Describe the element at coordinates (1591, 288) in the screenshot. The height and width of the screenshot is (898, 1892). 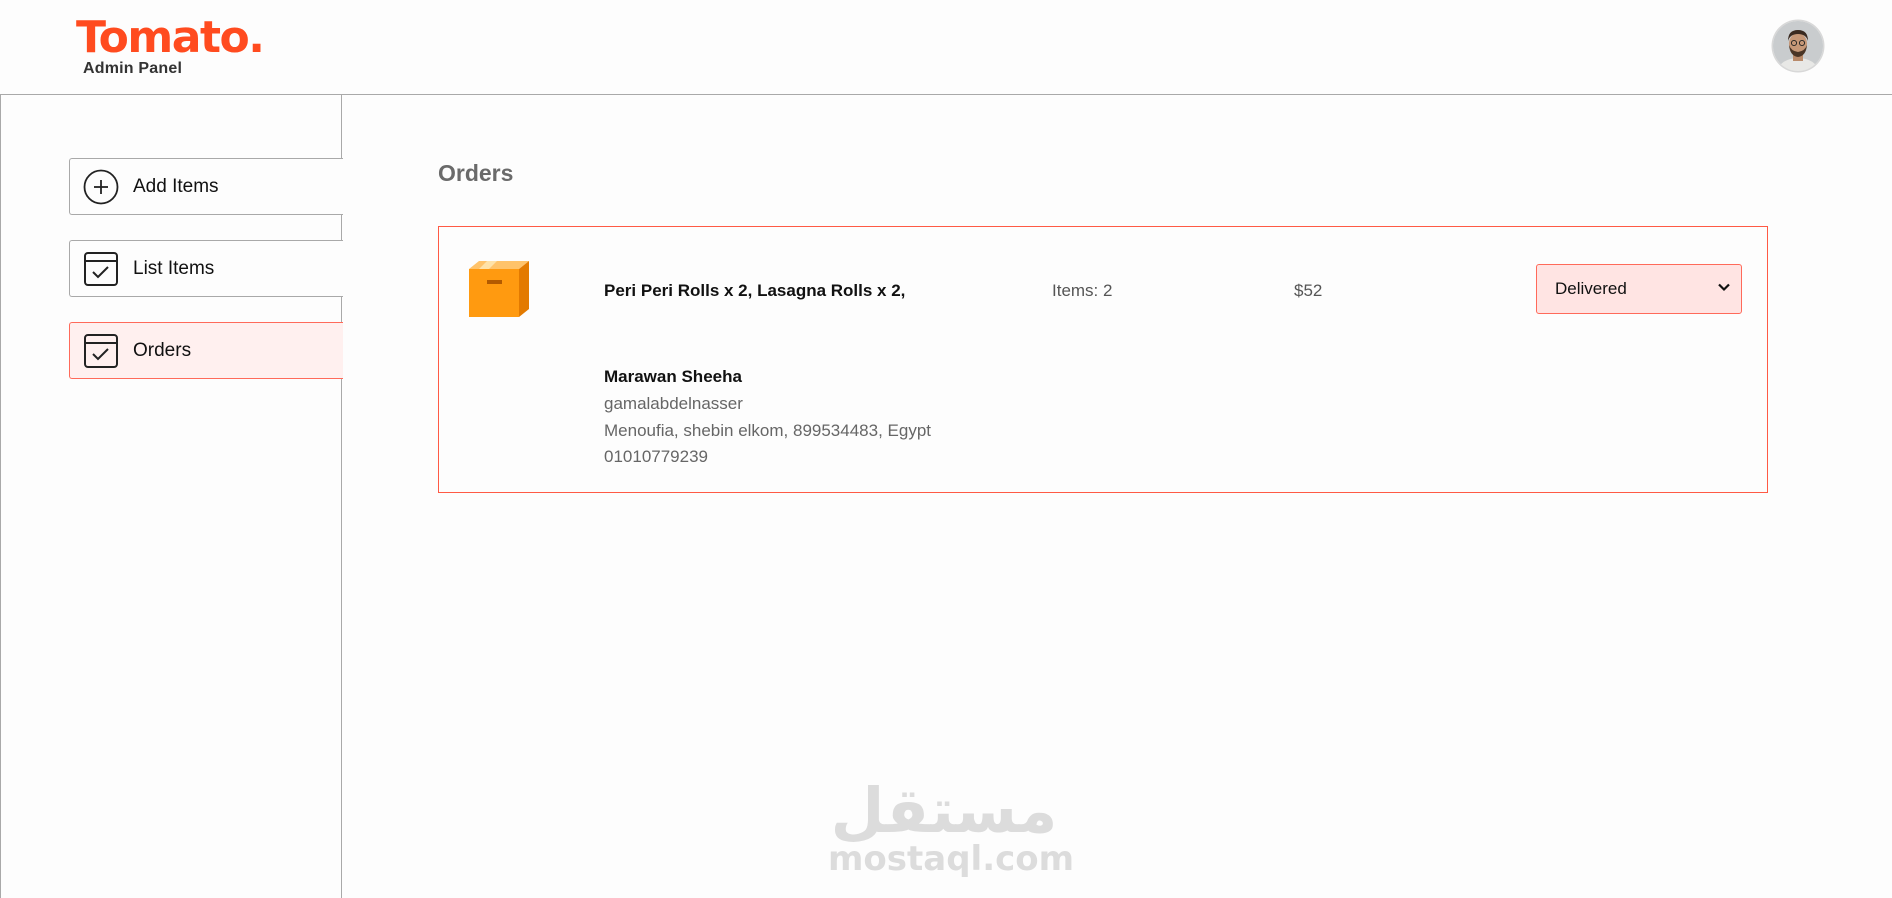
I see `order-status-value: Delivered` at that location.